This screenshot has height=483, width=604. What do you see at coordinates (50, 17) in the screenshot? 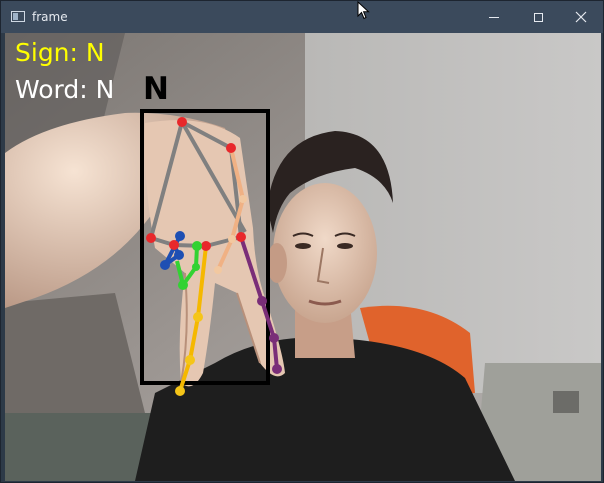
I see `window-title: frame` at bounding box center [50, 17].